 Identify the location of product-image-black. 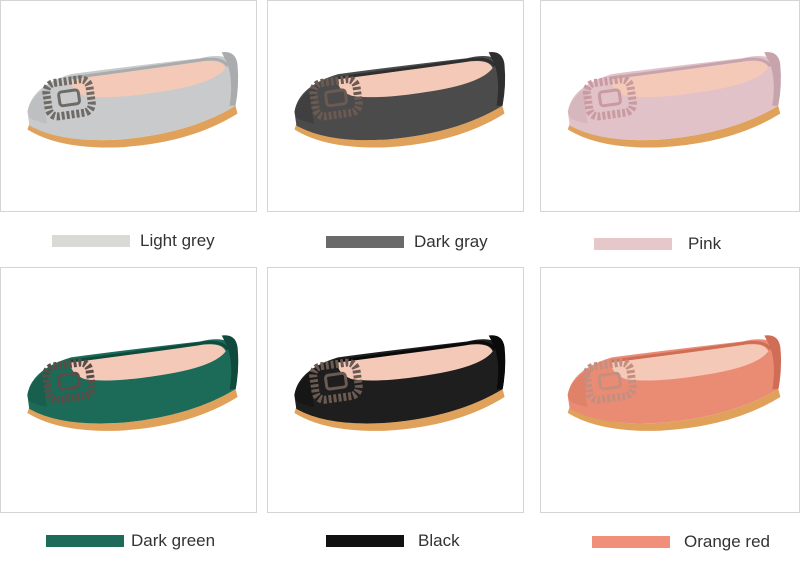
(395, 390).